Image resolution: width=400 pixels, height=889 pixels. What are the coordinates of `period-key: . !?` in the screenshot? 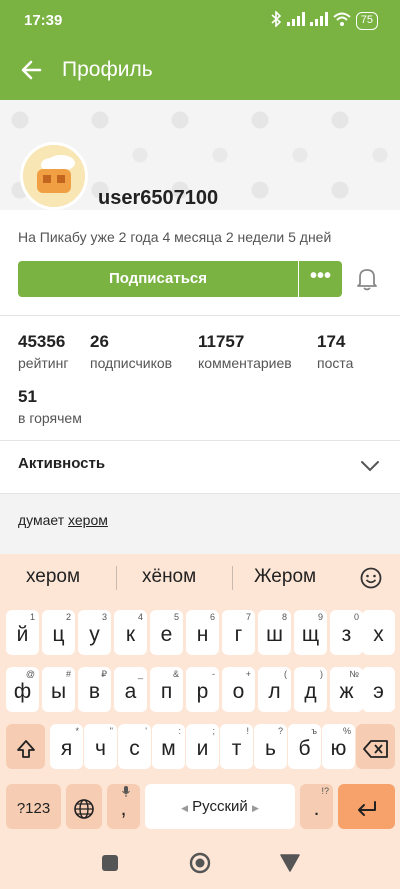 It's located at (316, 806).